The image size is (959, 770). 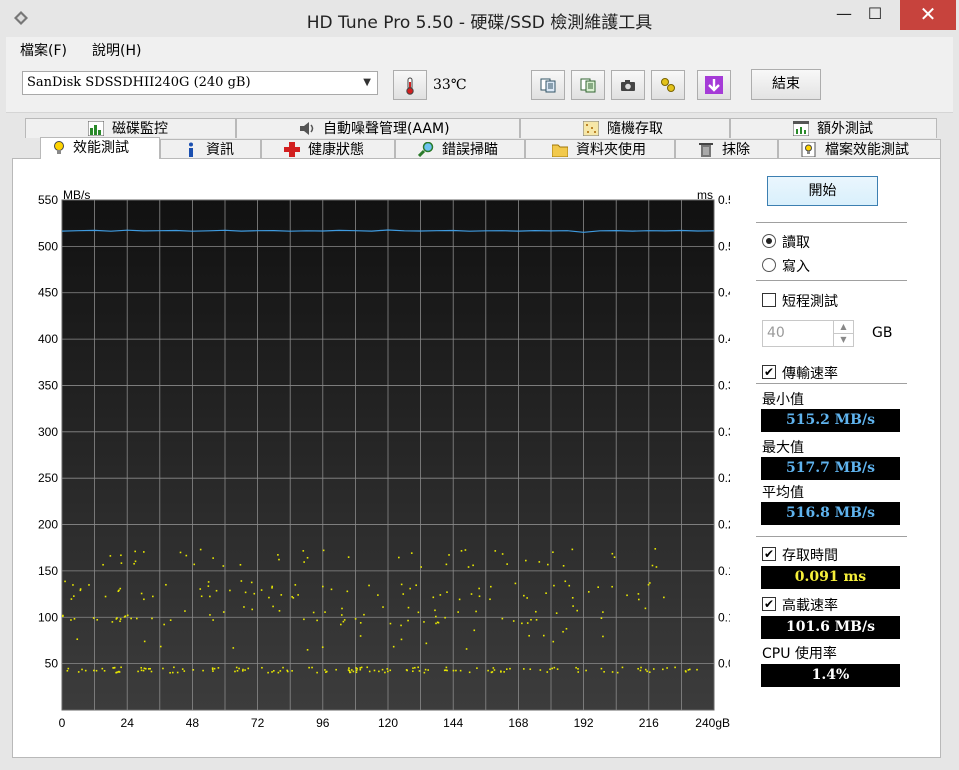 I want to click on x-tick-label: 96, so click(x=323, y=723).